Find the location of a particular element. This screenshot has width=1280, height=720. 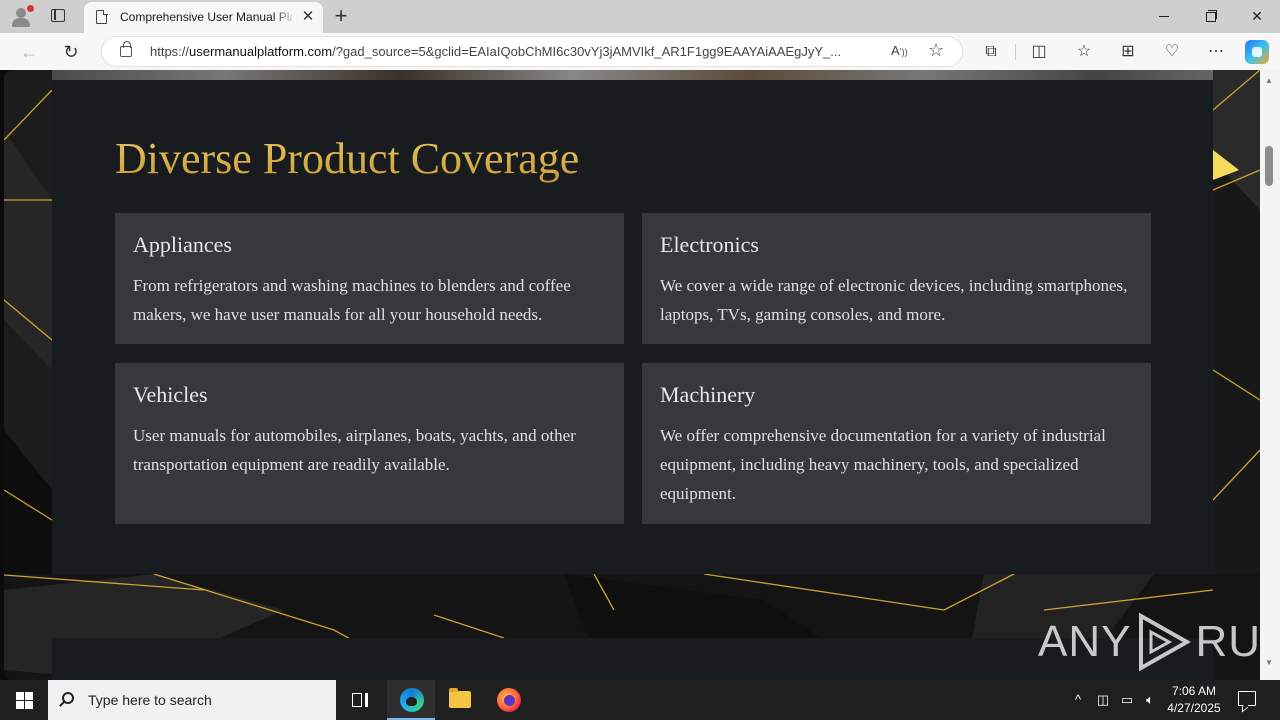

clock-time: 7:06 AM is located at coordinates (1194, 691).